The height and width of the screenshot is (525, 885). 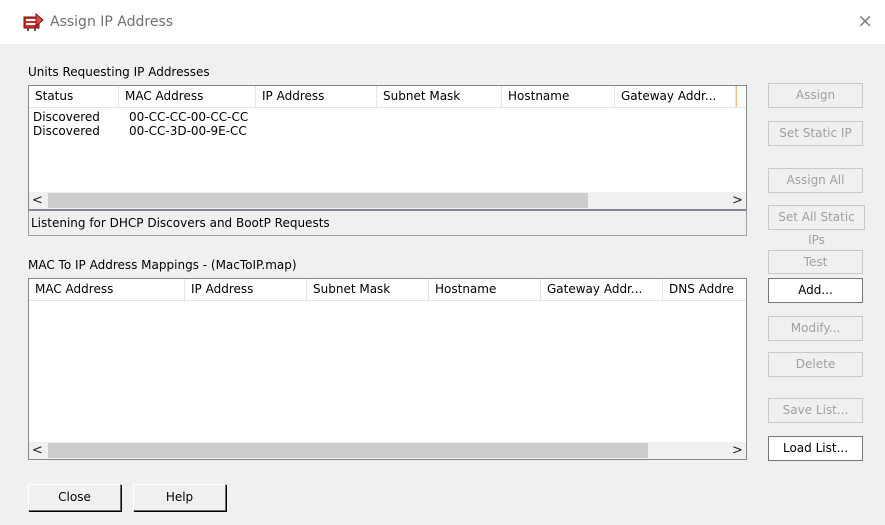 I want to click on close-icon: ×, so click(x=865, y=21).